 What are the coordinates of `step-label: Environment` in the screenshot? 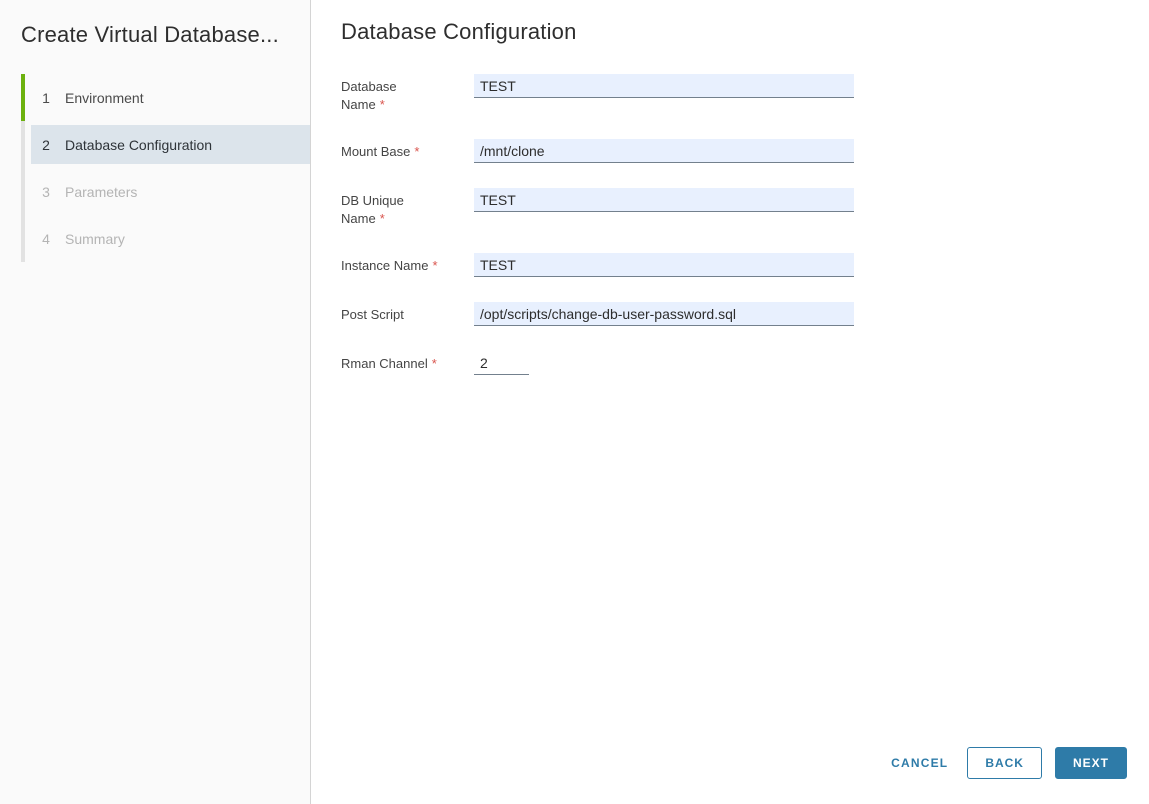 It's located at (104, 97).